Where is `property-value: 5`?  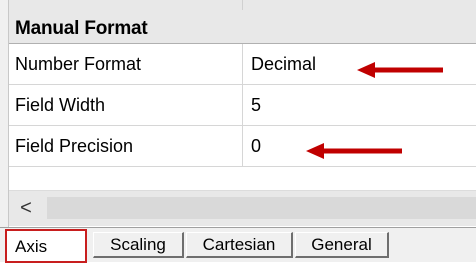 property-value: 5 is located at coordinates (256, 105).